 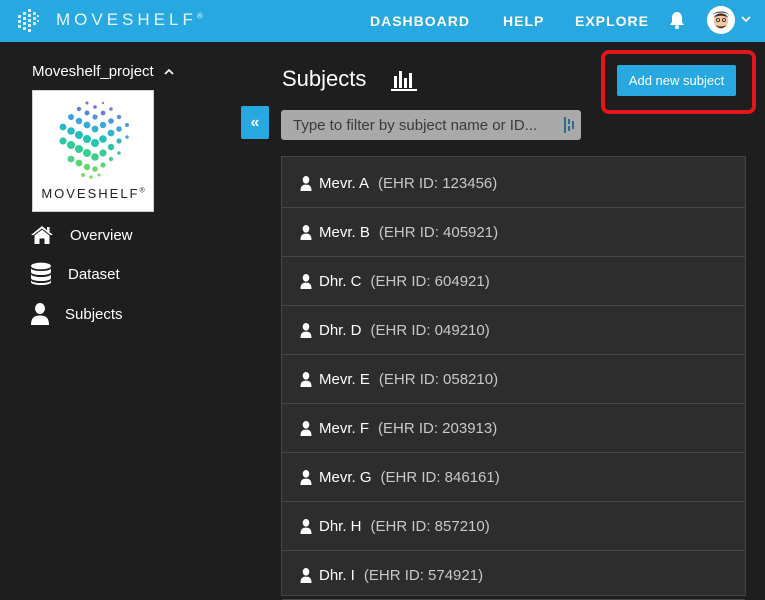 What do you see at coordinates (345, 477) in the screenshot?
I see `subject-name: Mevr. G` at bounding box center [345, 477].